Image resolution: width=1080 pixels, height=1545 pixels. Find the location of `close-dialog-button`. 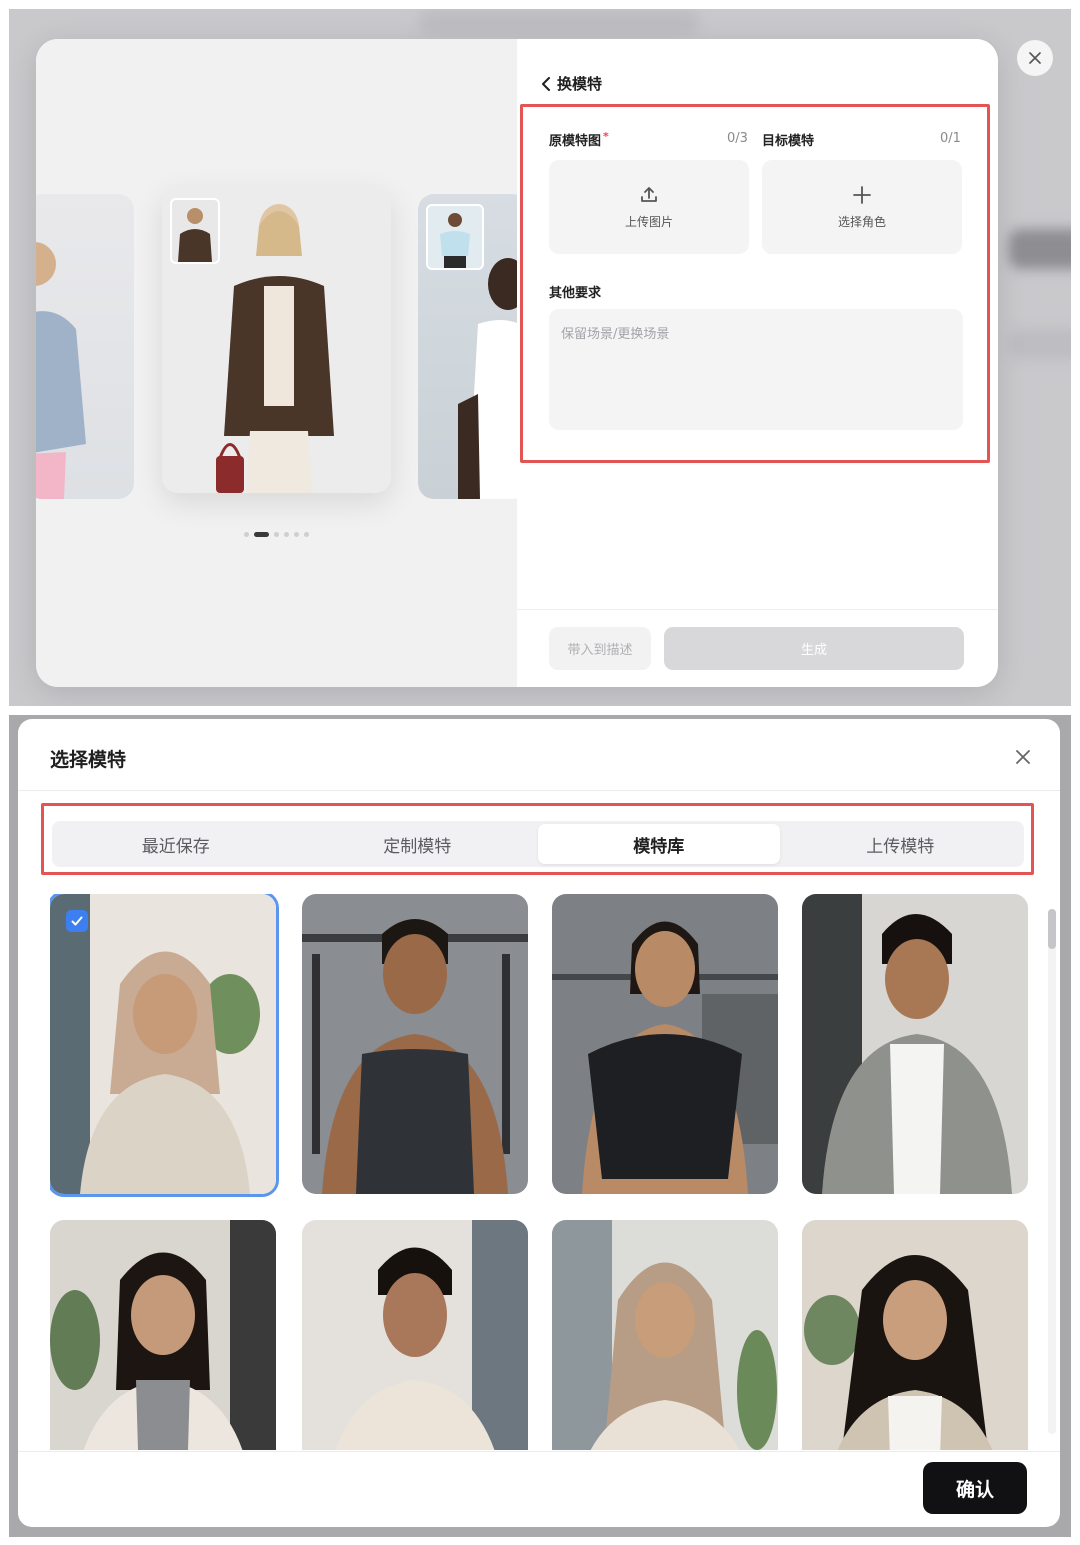

close-dialog-button is located at coordinates (1035, 58).